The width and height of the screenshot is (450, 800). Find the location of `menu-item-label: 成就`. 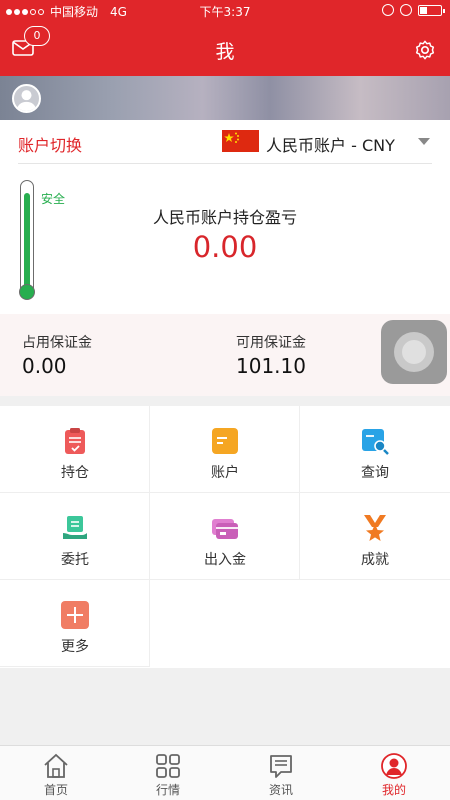

menu-item-label: 成就 is located at coordinates (375, 560).